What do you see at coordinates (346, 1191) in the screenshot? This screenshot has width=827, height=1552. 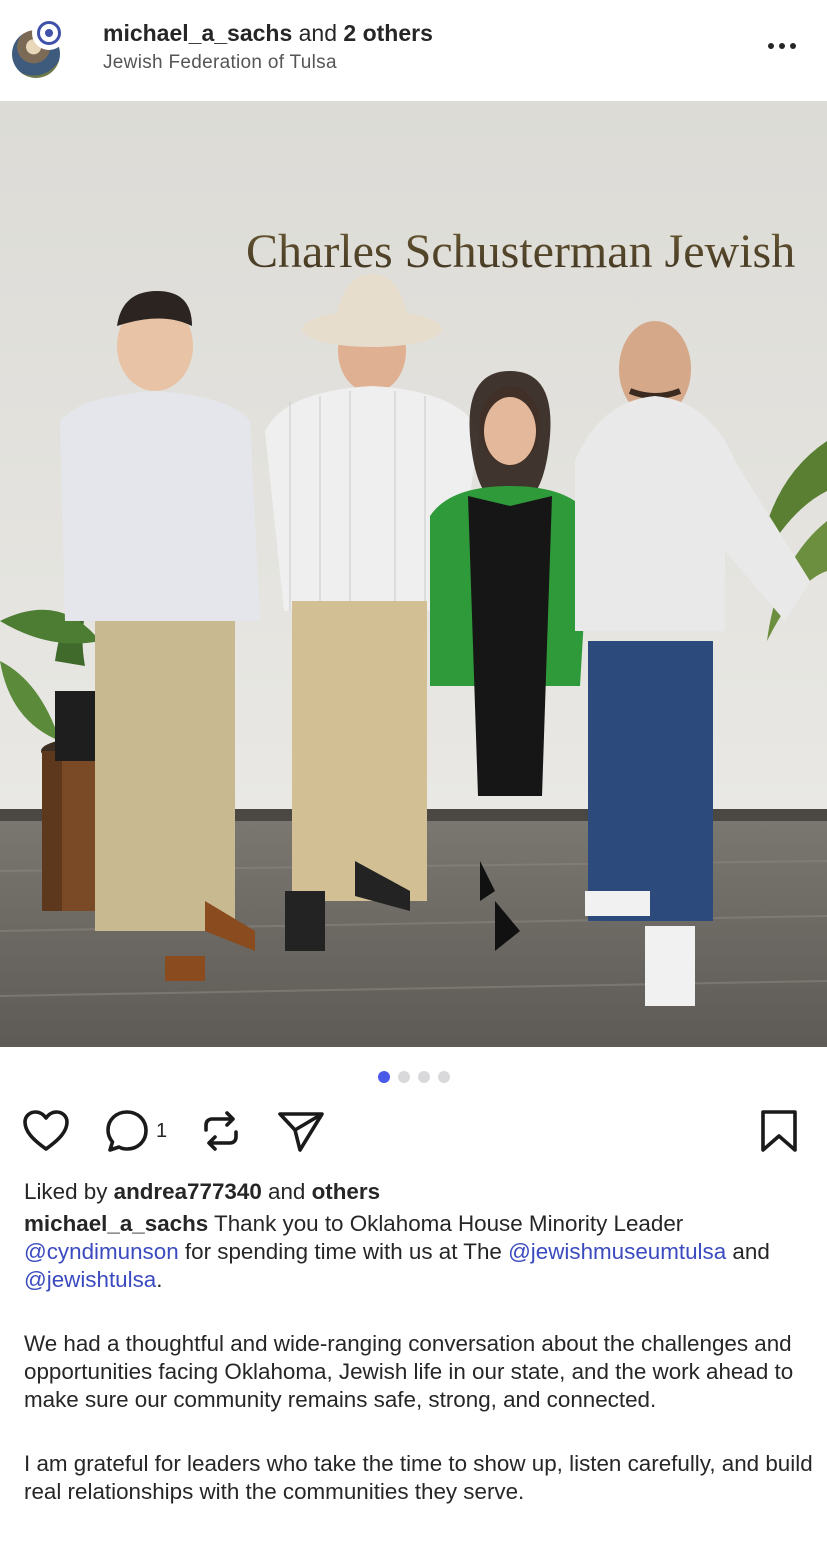 I see `liked-by-others: others` at bounding box center [346, 1191].